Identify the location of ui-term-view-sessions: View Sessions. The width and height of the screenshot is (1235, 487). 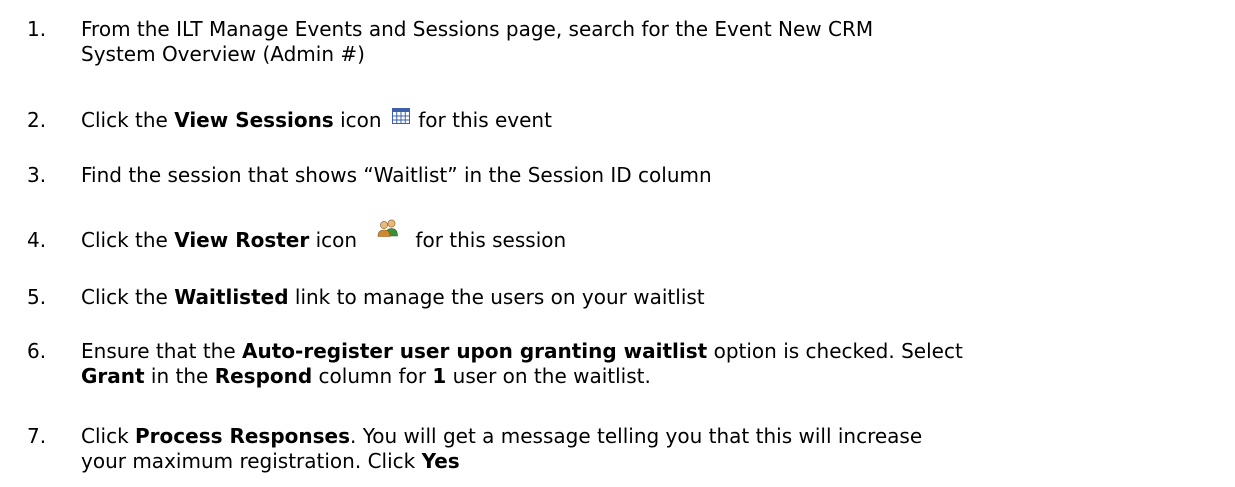
(254, 120).